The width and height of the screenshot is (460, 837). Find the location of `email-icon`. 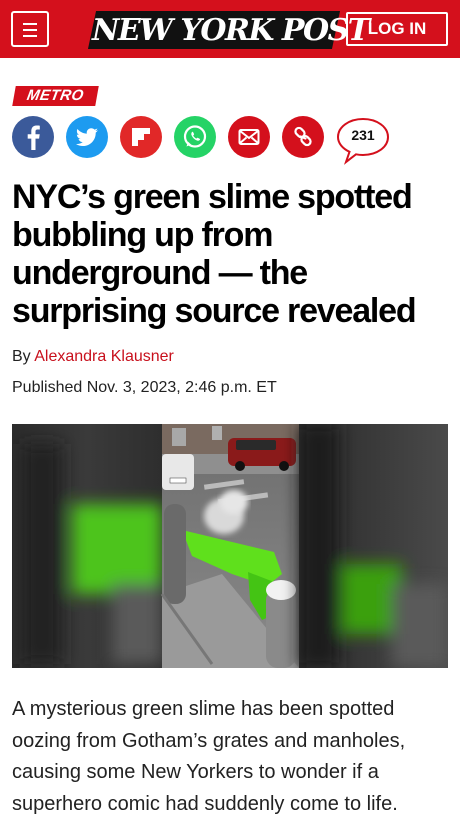

email-icon is located at coordinates (249, 137).